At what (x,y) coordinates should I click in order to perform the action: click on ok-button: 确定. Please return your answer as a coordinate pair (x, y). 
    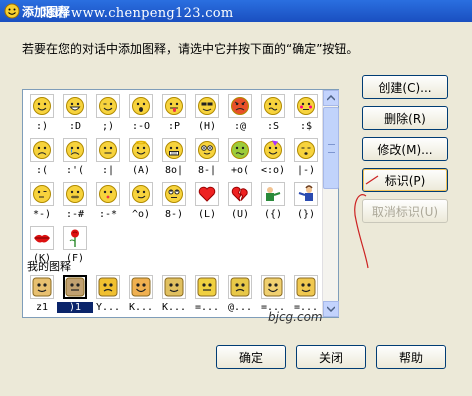
    Looking at the image, I should click on (251, 357).